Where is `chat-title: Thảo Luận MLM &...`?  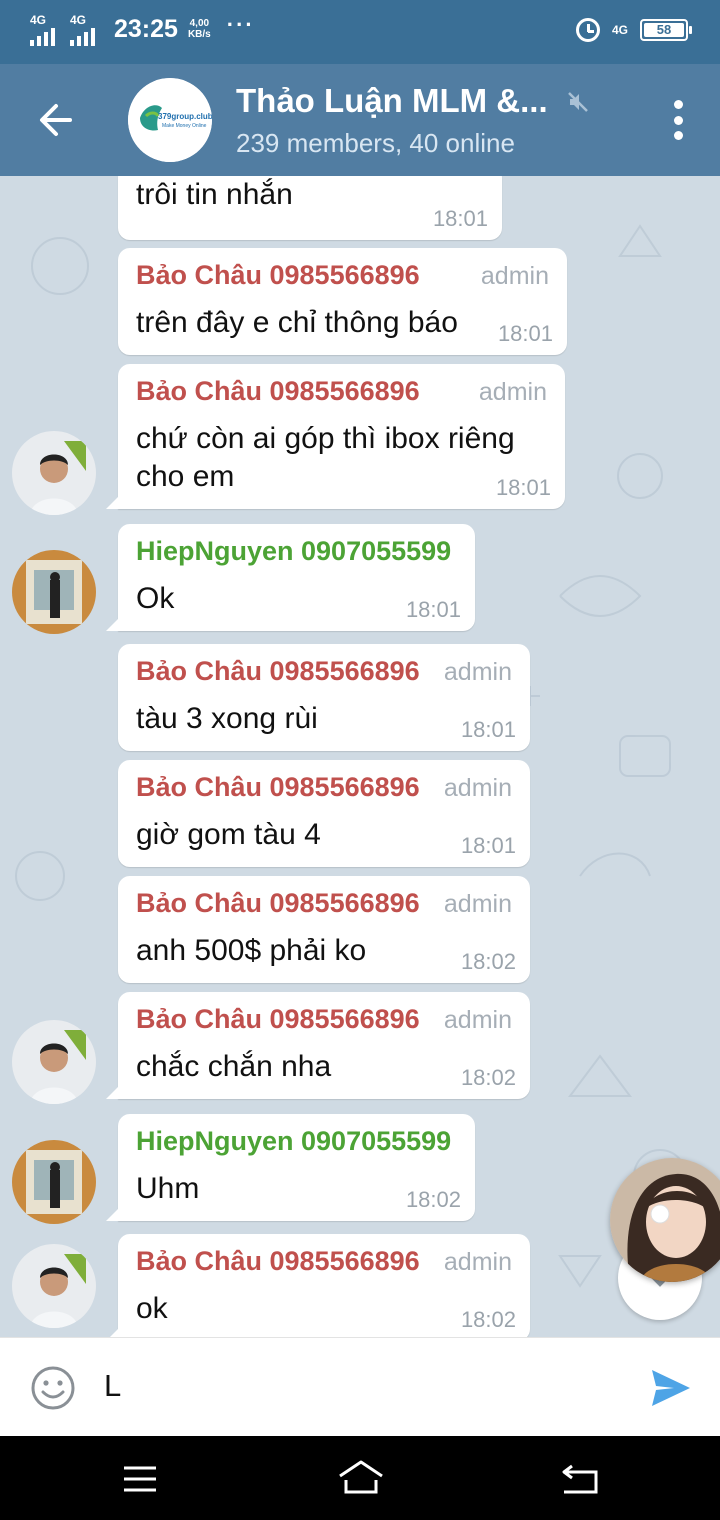
chat-title: Thảo Luận MLM &... is located at coordinates (392, 101).